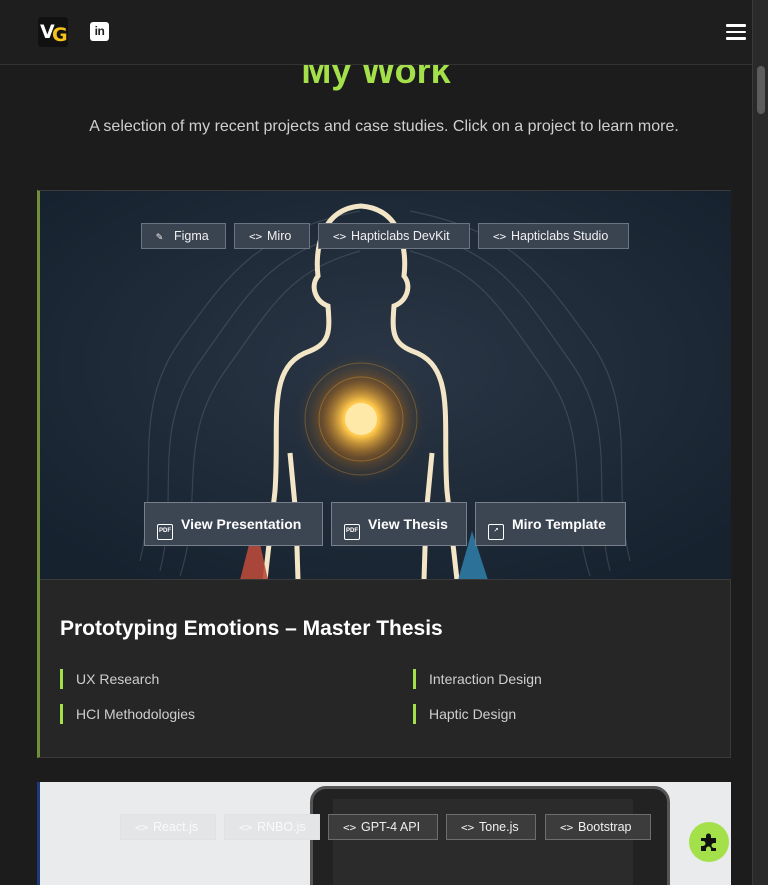 Image resolution: width=768 pixels, height=885 pixels. What do you see at coordinates (550, 524) in the screenshot?
I see `miro-template-button: ↗ Miro Template` at bounding box center [550, 524].